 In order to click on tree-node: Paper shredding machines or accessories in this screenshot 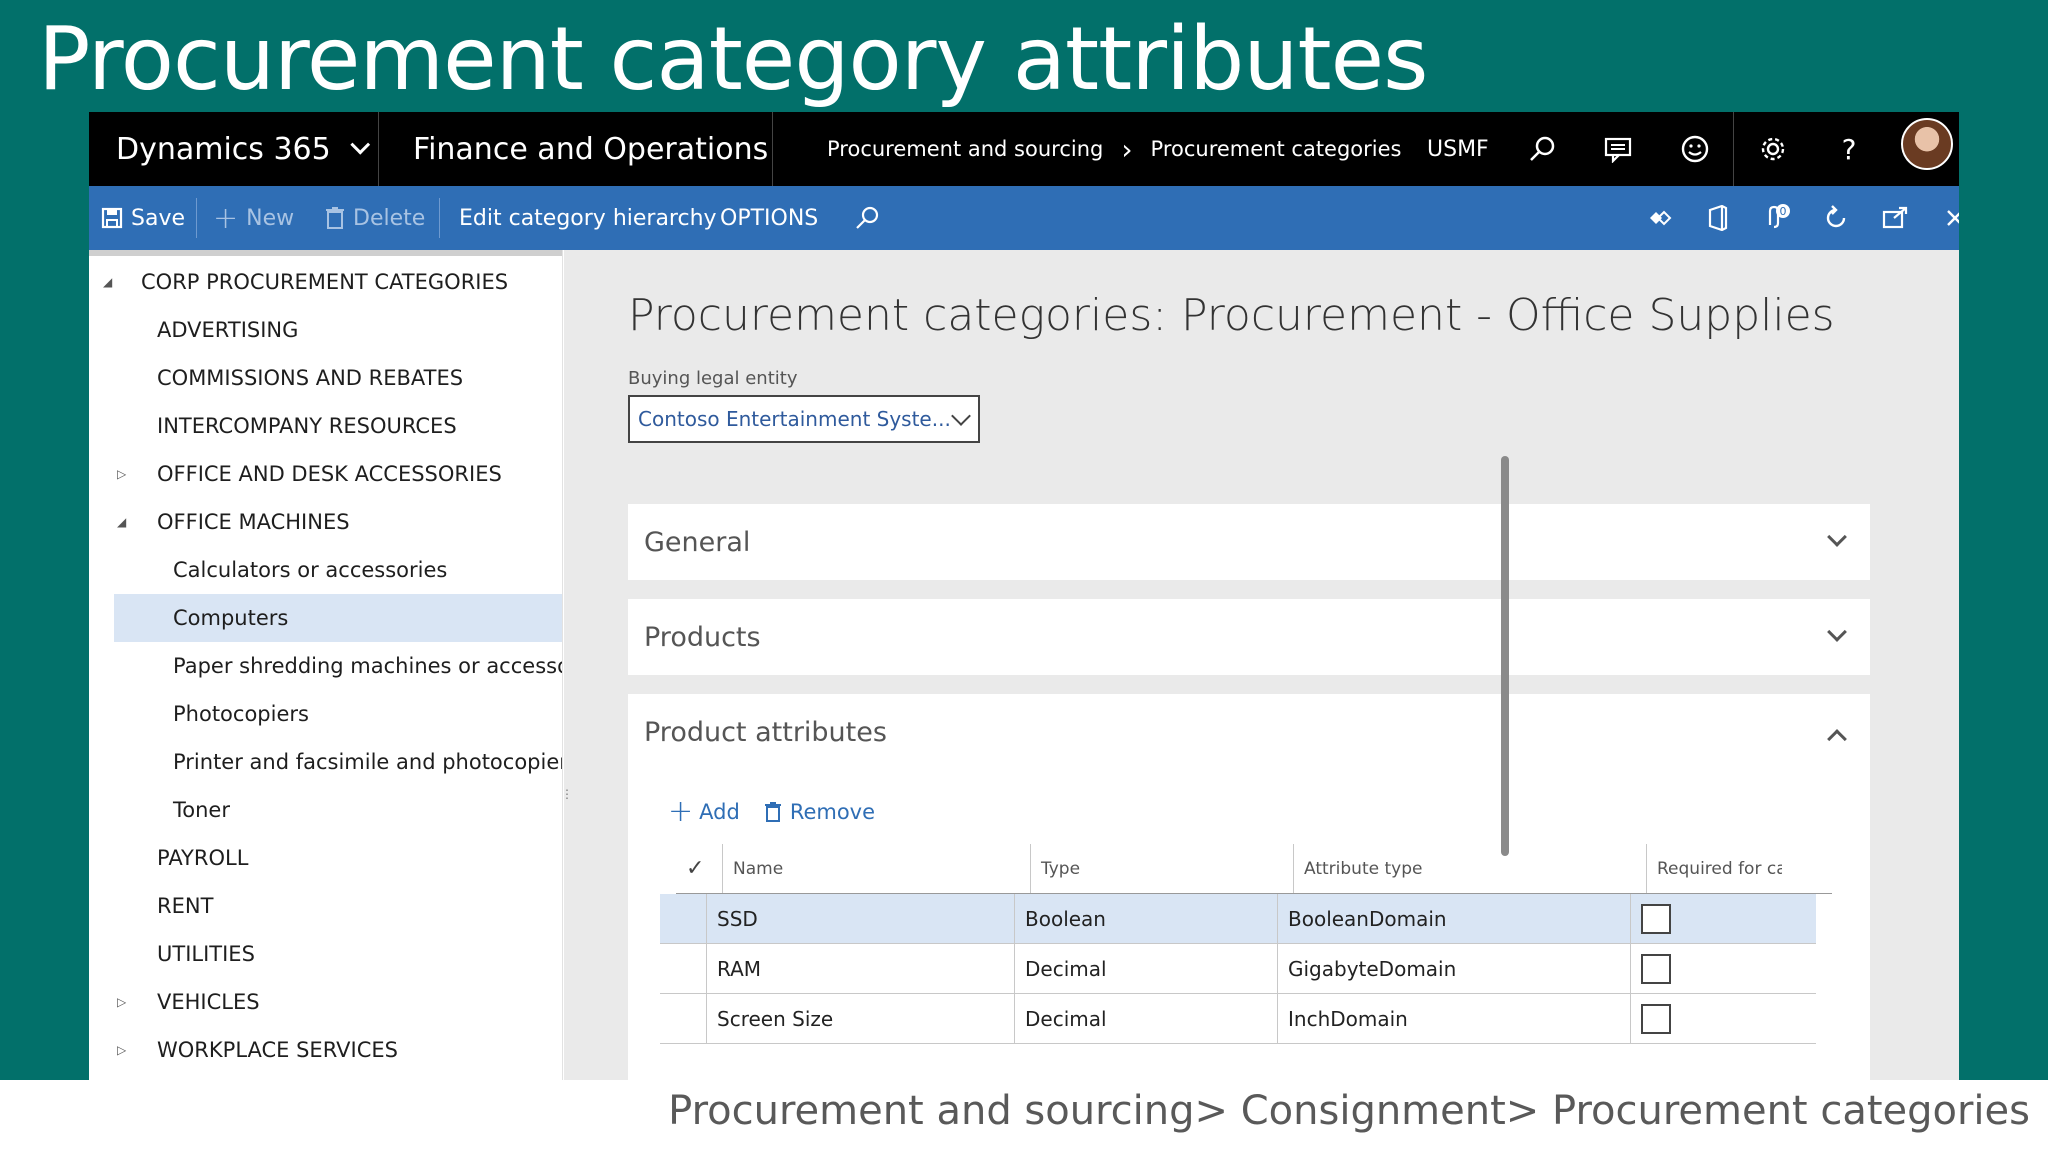, I will do `click(325, 666)`.